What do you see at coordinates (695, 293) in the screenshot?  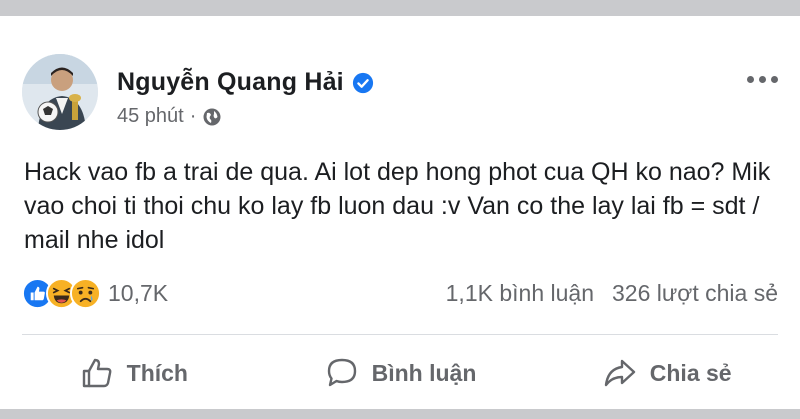 I see `shares-count: 326 lượt chia sẻ` at bounding box center [695, 293].